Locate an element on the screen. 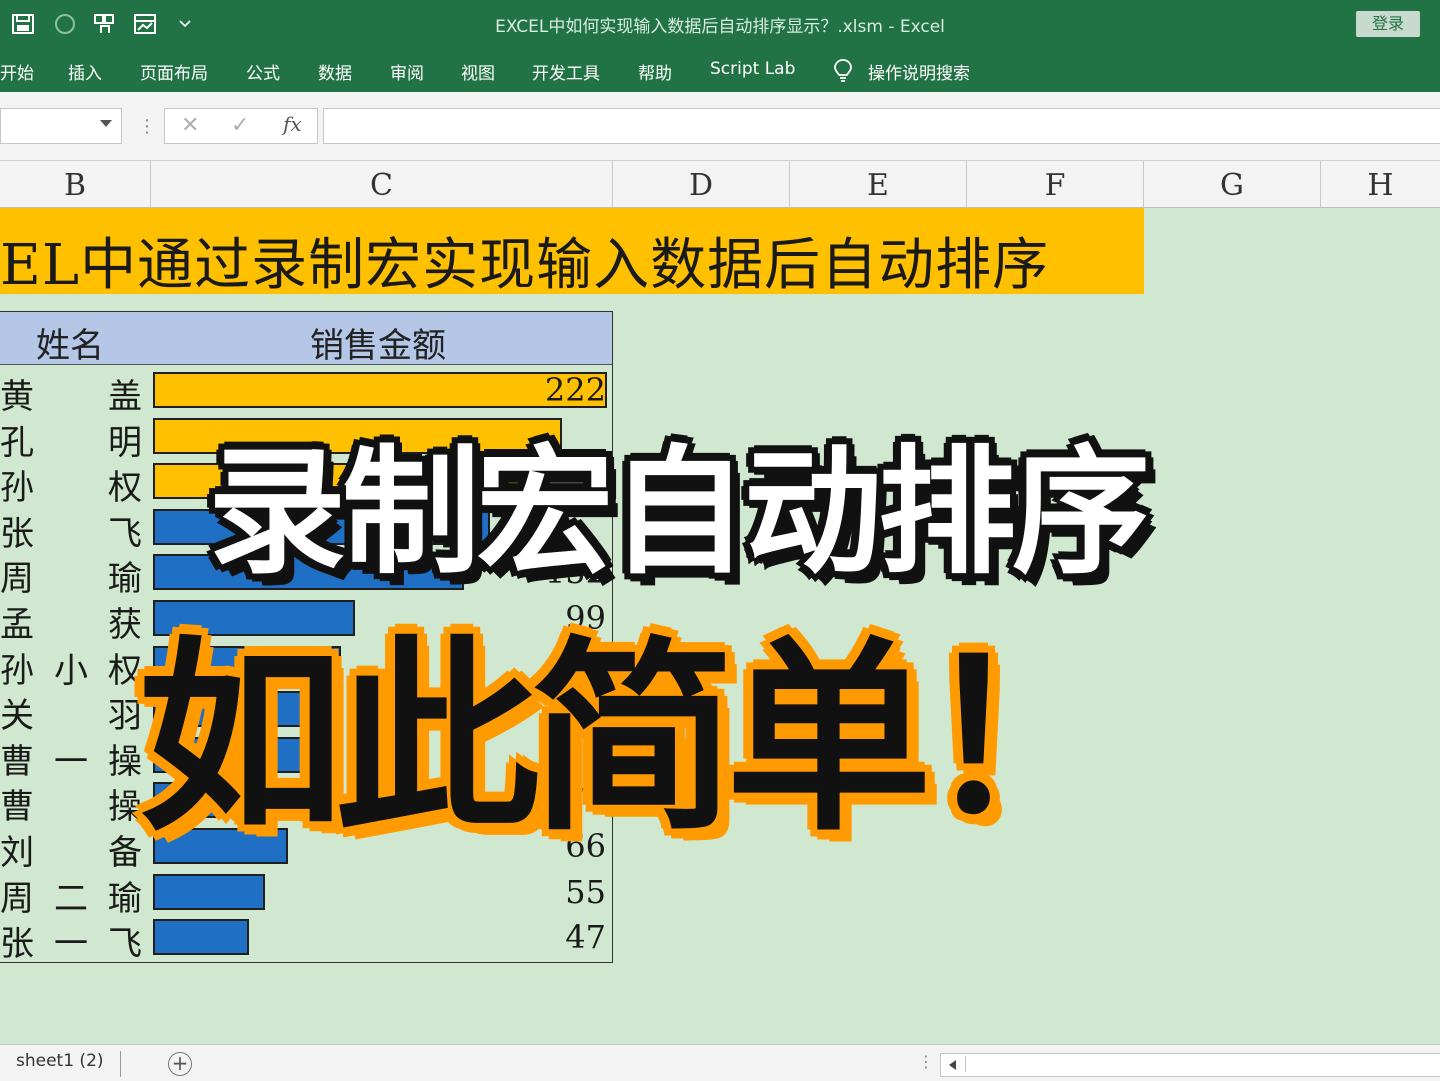  amount-value: 47 is located at coordinates (585, 937).